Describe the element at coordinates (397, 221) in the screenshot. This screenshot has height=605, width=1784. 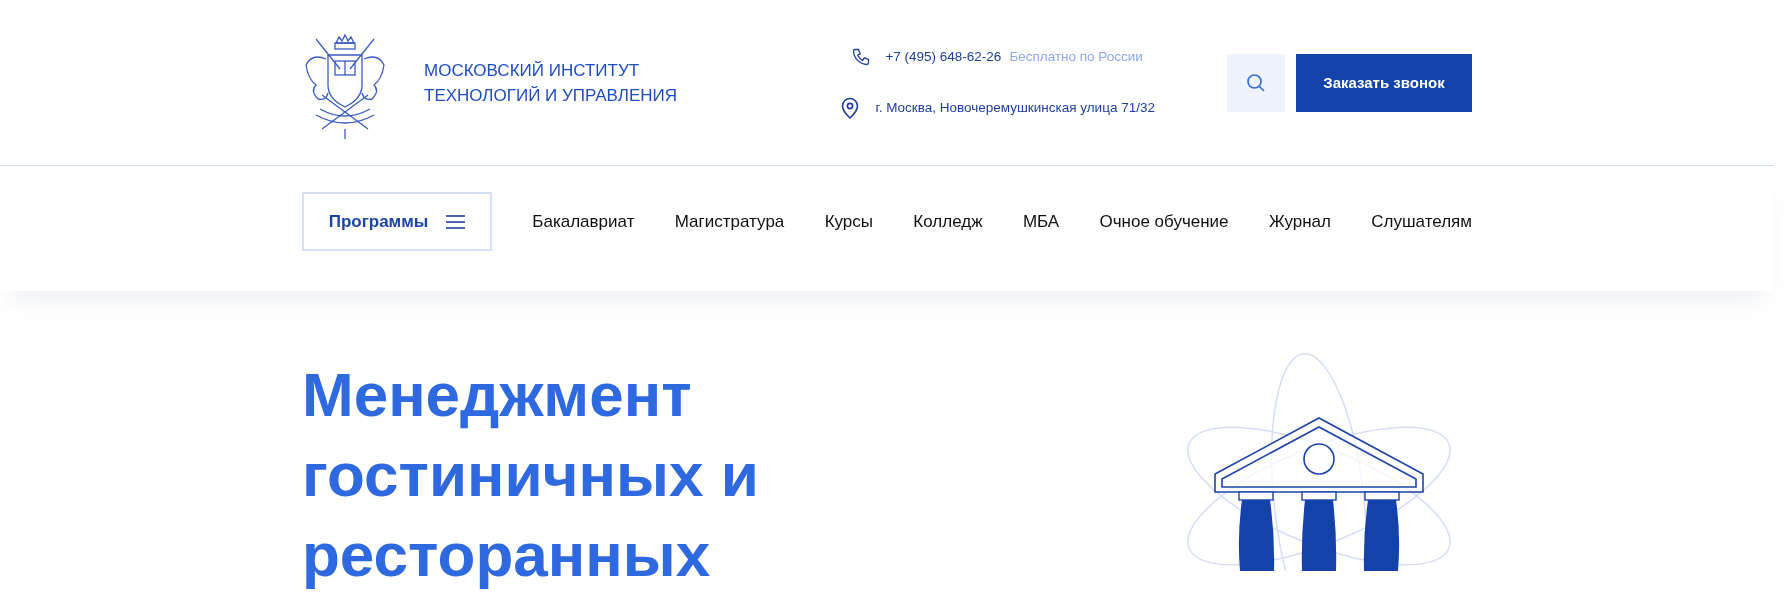
I see `programs-menu-button: Программы` at that location.